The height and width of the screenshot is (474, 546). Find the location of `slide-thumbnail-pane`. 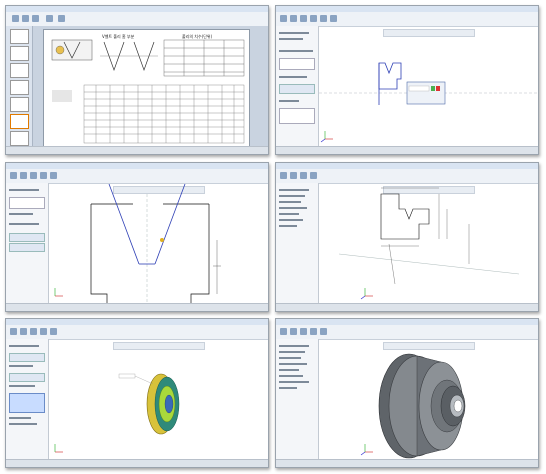

slide-thumbnail-pane is located at coordinates (19, 86).